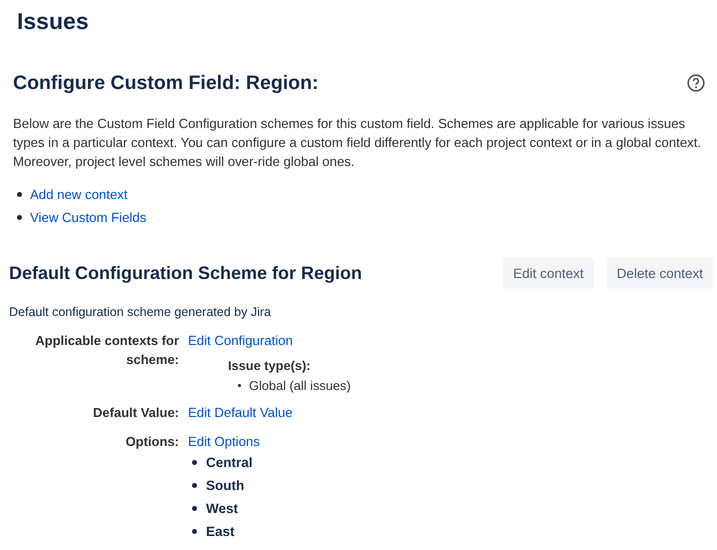 The height and width of the screenshot is (550, 717). Describe the element at coordinates (696, 83) in the screenshot. I see `help-icon` at that location.